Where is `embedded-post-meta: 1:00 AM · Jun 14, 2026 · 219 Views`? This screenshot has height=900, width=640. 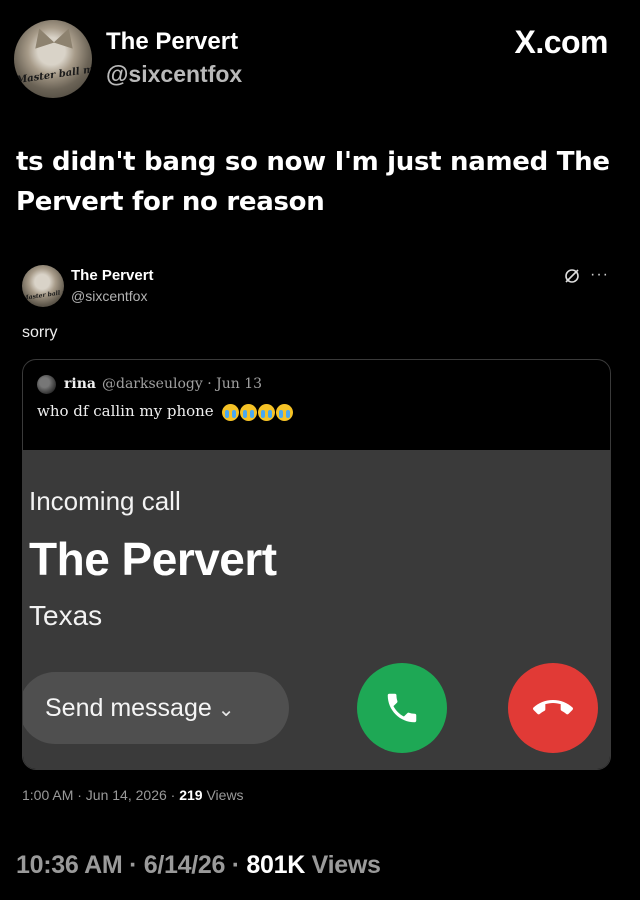
embedded-post-meta: 1:00 AM · Jun 14, 2026 · 219 Views is located at coordinates (133, 795).